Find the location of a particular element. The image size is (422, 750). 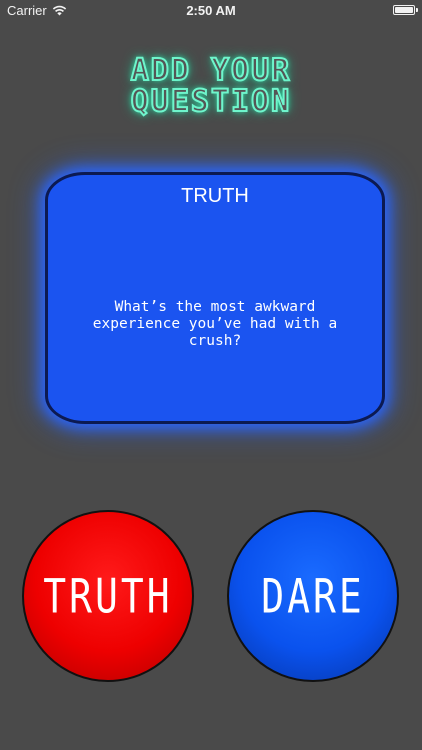

battery-fill is located at coordinates (404, 10).